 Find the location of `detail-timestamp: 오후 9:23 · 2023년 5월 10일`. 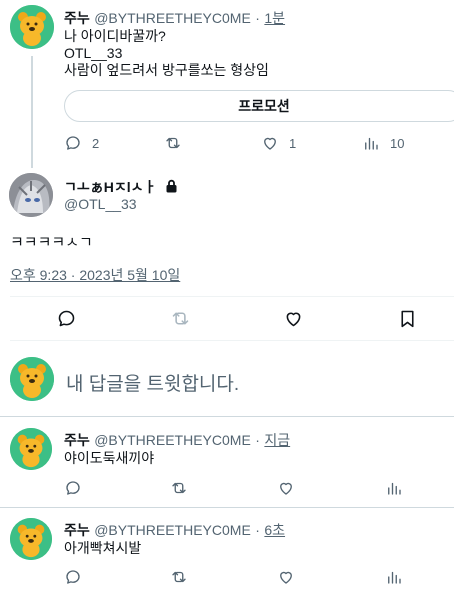

detail-timestamp: 오후 9:23 · 2023년 5월 10일 is located at coordinates (95, 275).